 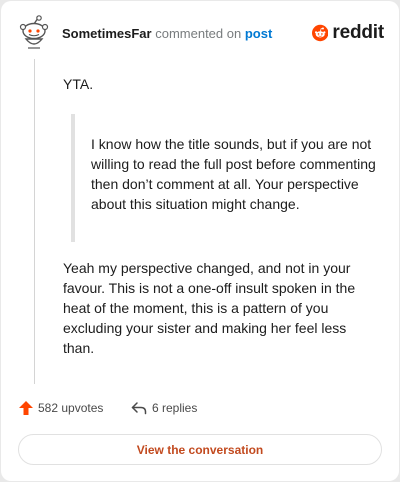 I want to click on thread-line, so click(x=34, y=221).